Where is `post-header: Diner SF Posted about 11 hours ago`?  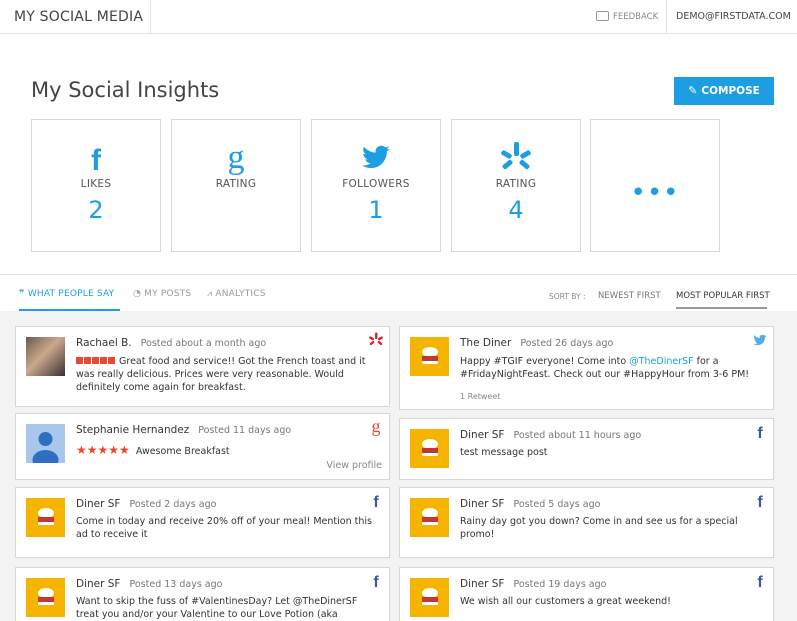 post-header: Diner SF Posted about 11 hours ago is located at coordinates (550, 435).